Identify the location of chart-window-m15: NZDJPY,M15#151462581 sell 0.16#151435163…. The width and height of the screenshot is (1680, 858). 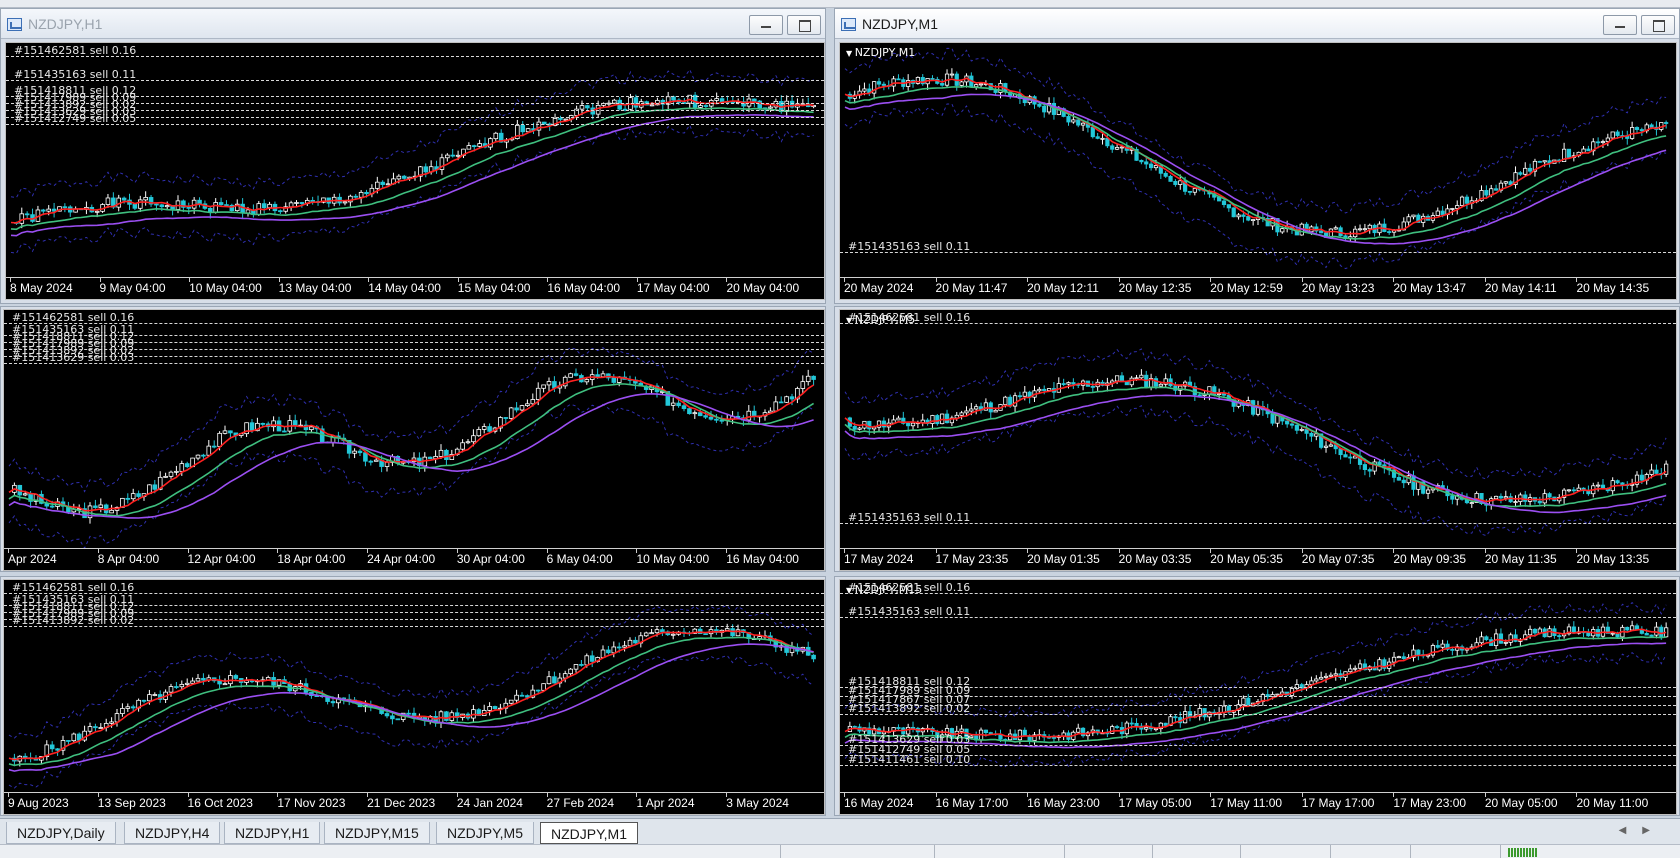
(1257, 696).